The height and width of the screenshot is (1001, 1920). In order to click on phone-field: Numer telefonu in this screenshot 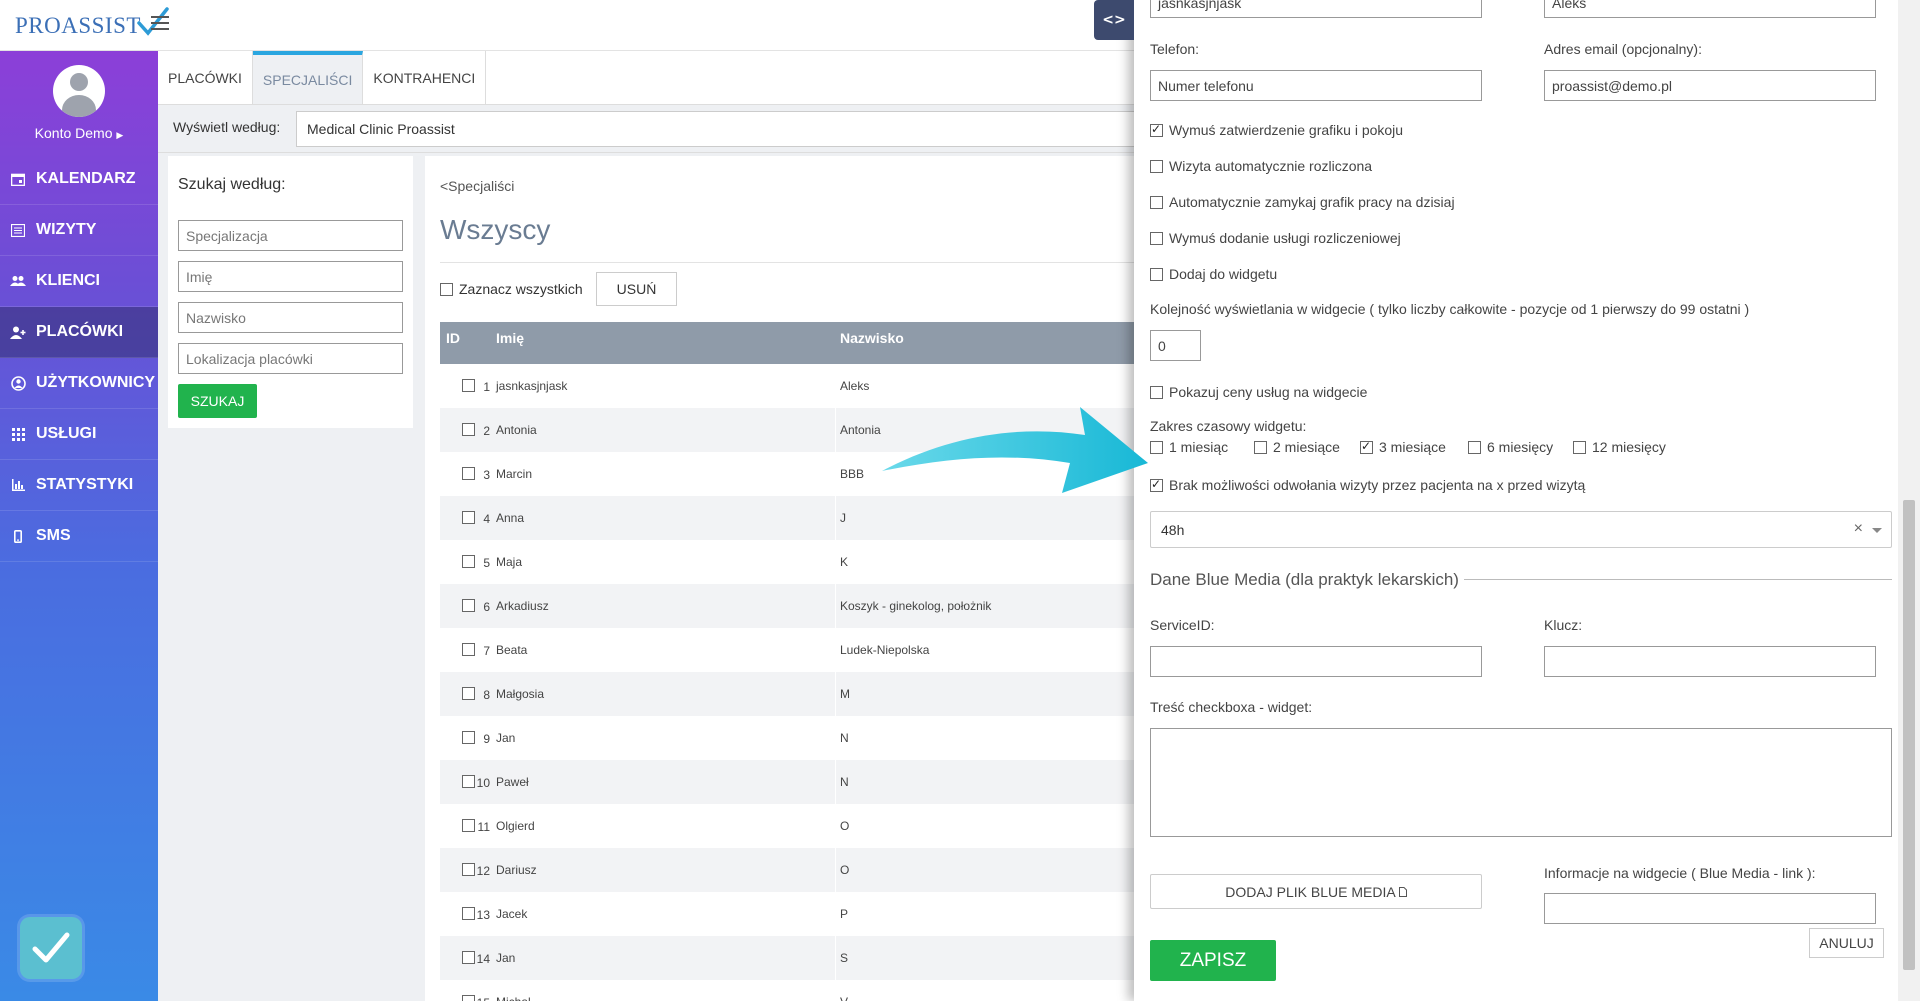, I will do `click(1316, 85)`.